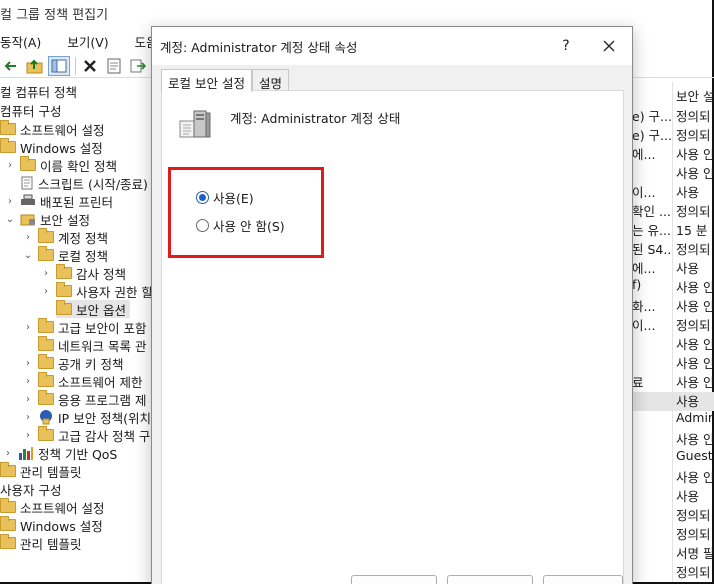 The width and height of the screenshot is (714, 584). What do you see at coordinates (59, 65) in the screenshot?
I see `show-hide-tree-icon` at bounding box center [59, 65].